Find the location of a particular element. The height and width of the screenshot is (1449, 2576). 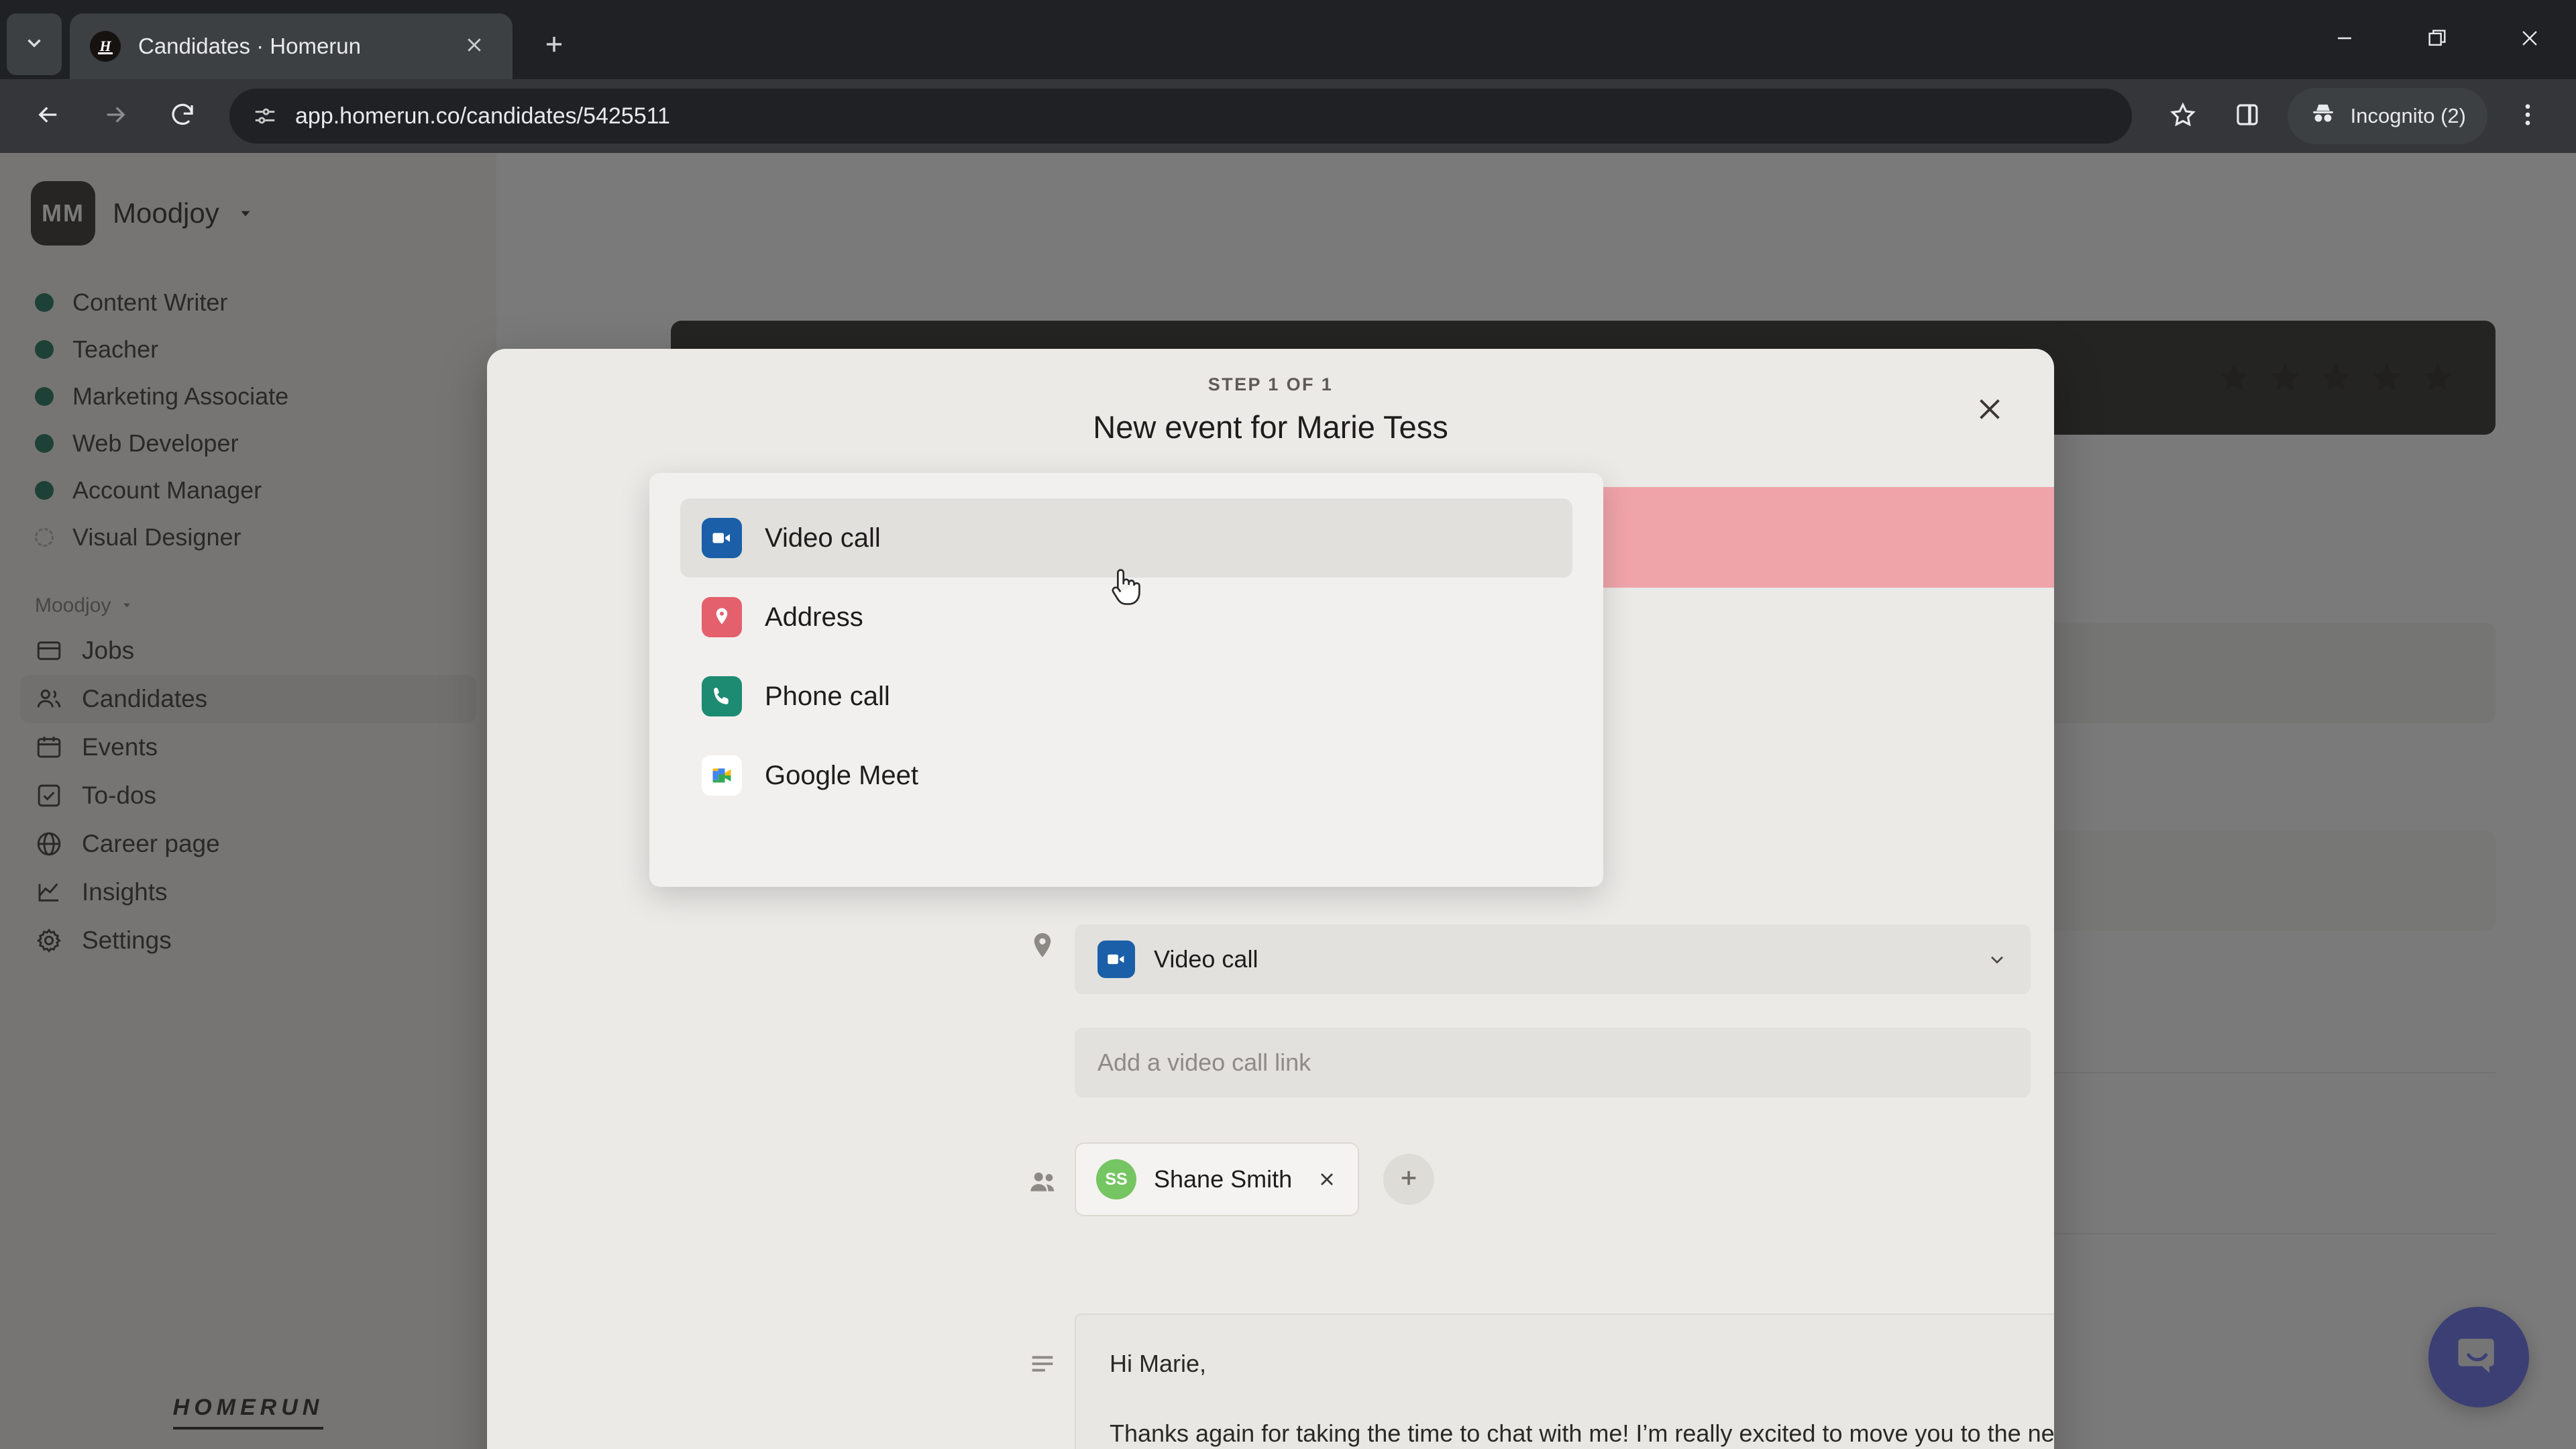

tab-search-button is located at coordinates (34, 44).